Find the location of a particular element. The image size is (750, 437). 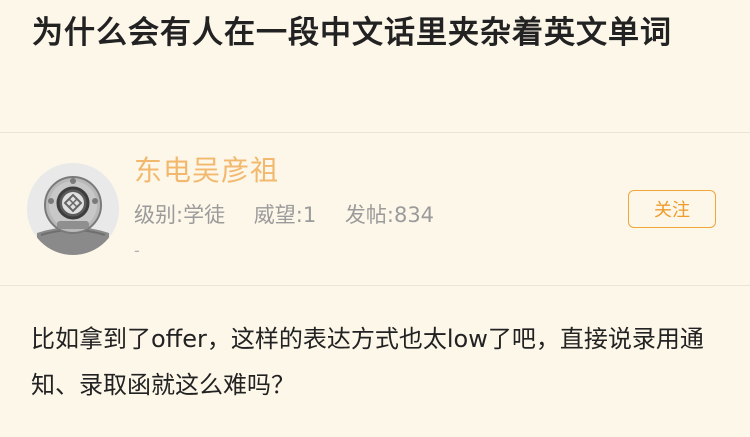

author-post-count: 发帖:834 is located at coordinates (389, 215).